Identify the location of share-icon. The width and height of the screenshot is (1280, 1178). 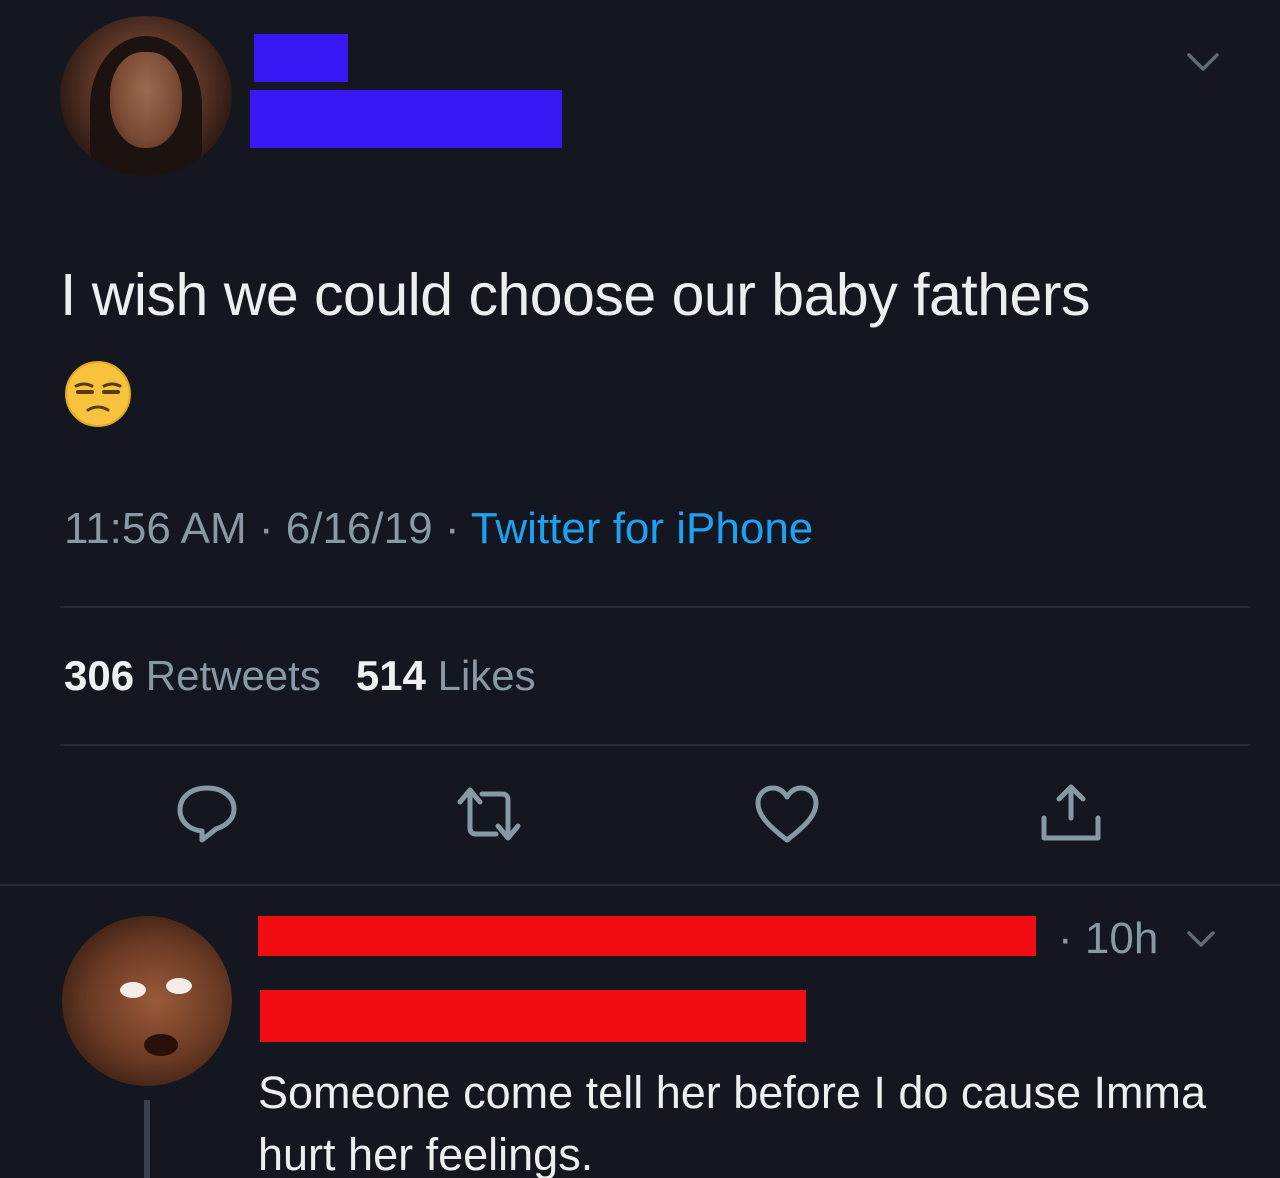
(1071, 814).